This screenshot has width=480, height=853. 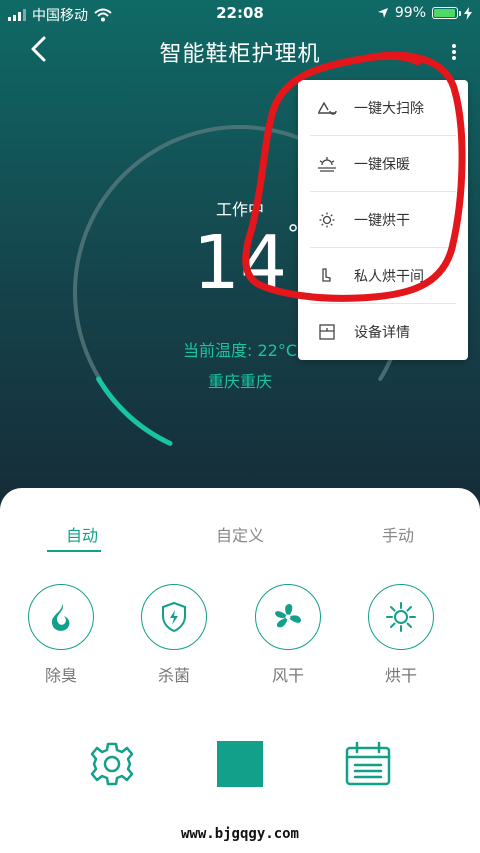 I want to click on shield-bolt-icon, so click(x=174, y=617).